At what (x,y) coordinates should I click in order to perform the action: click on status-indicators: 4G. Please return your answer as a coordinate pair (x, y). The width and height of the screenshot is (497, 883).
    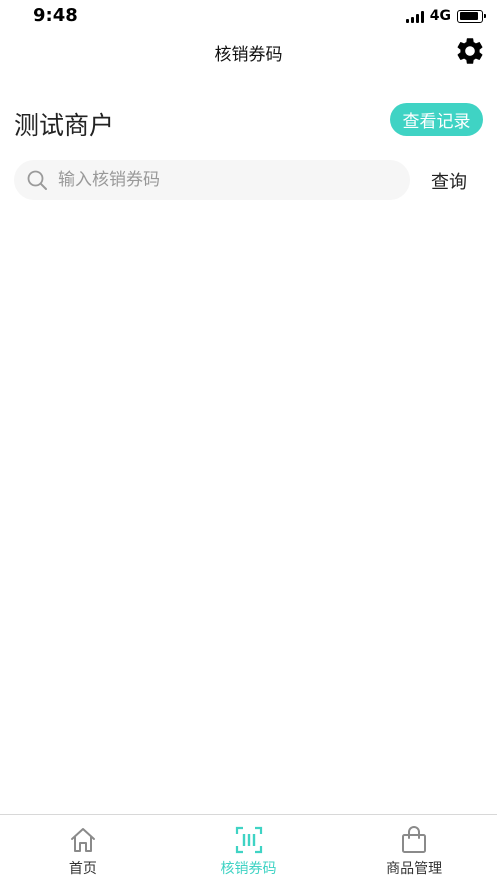
    Looking at the image, I should click on (445, 16).